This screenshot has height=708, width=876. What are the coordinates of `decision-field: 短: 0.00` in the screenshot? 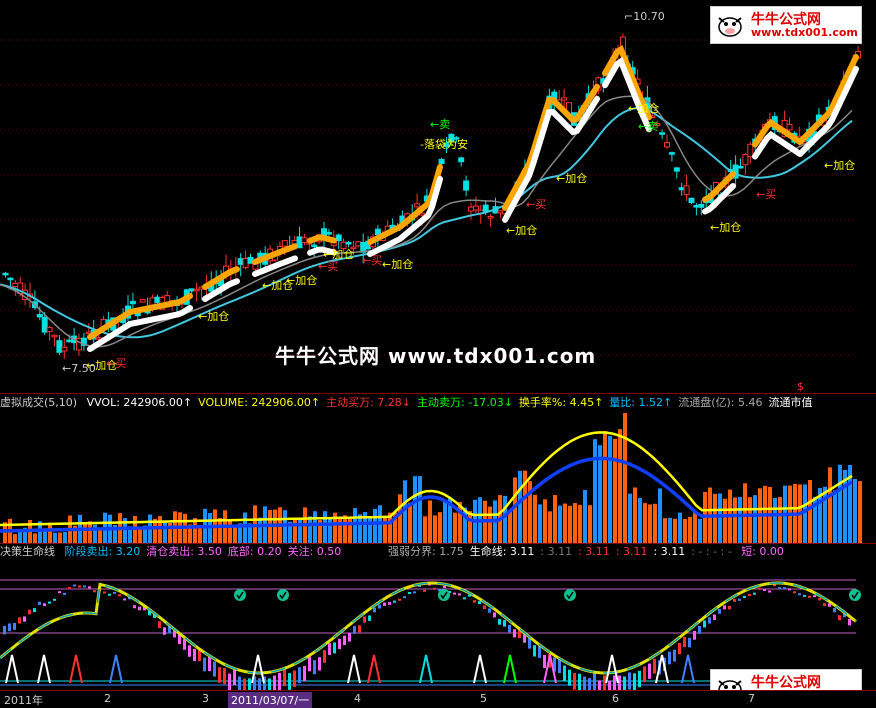 It's located at (762, 551).